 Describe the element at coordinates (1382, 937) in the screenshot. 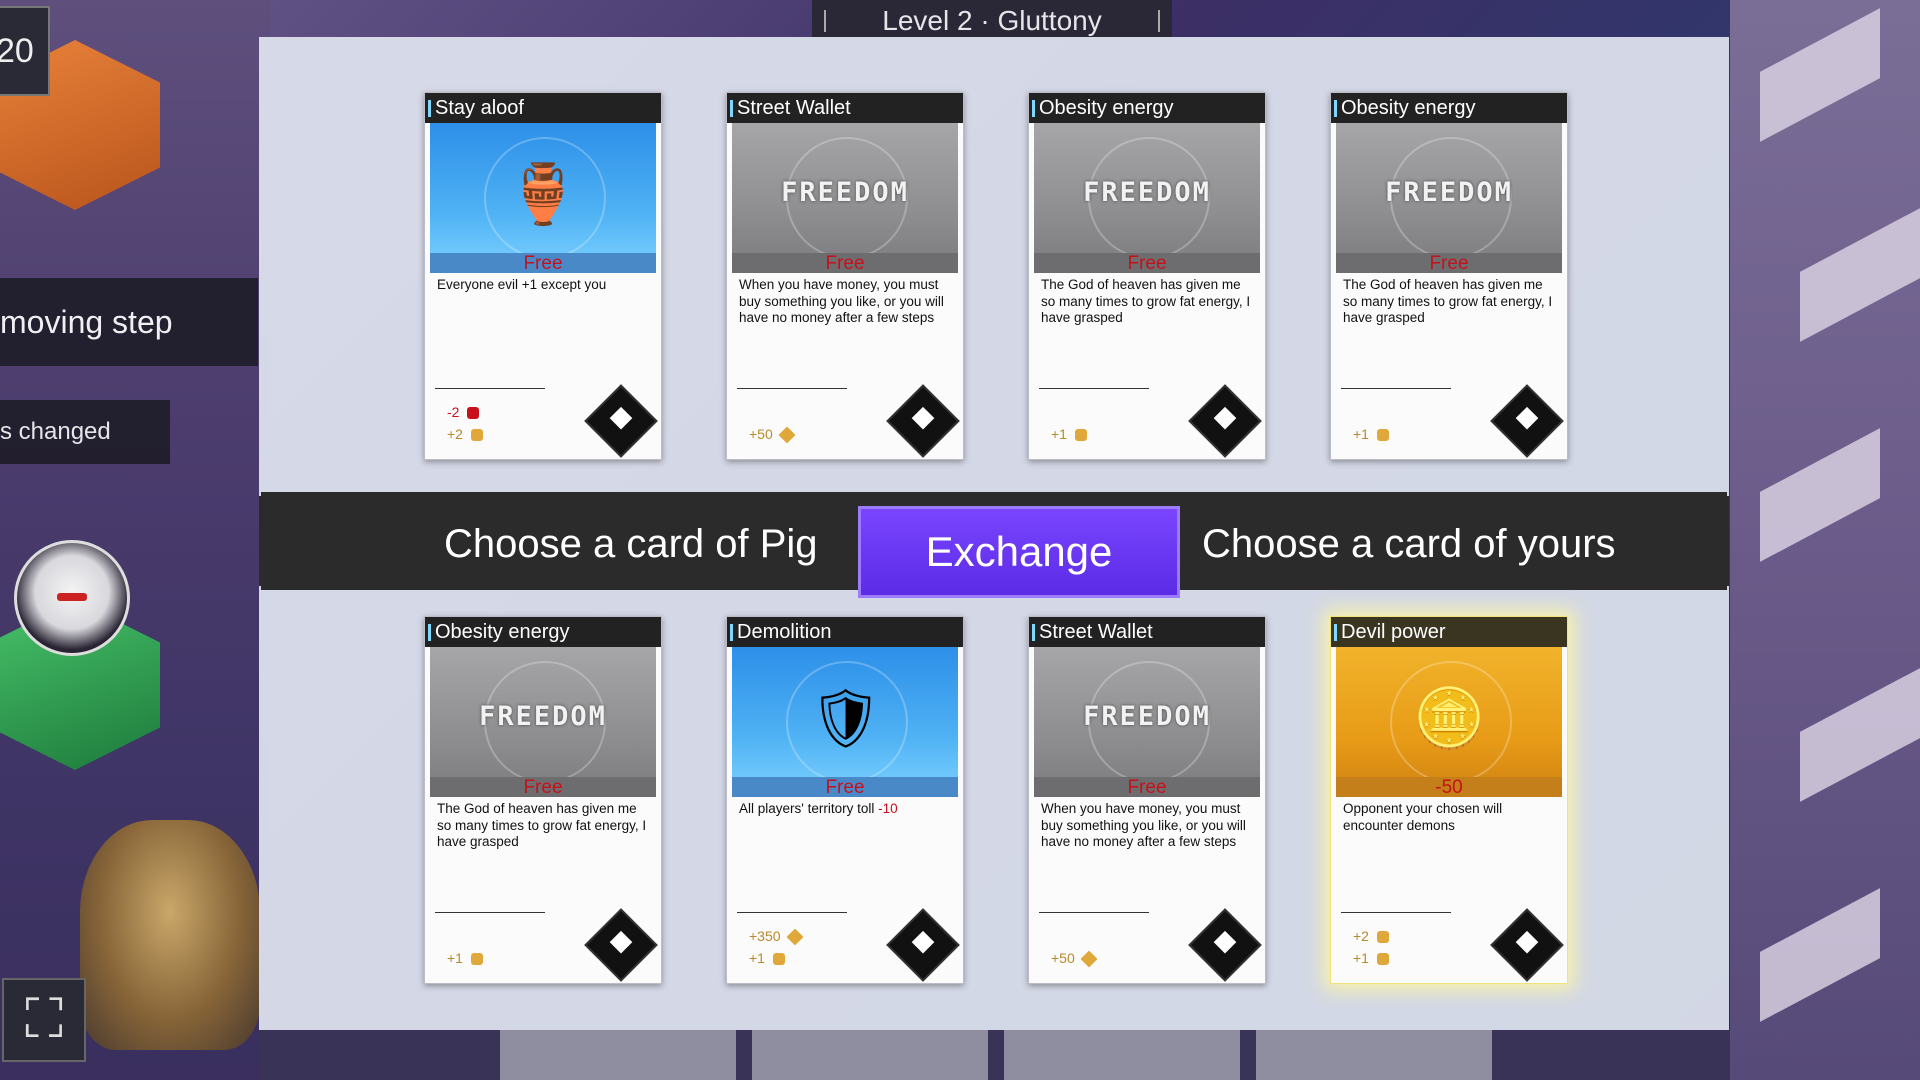

I see `flag-icon` at that location.